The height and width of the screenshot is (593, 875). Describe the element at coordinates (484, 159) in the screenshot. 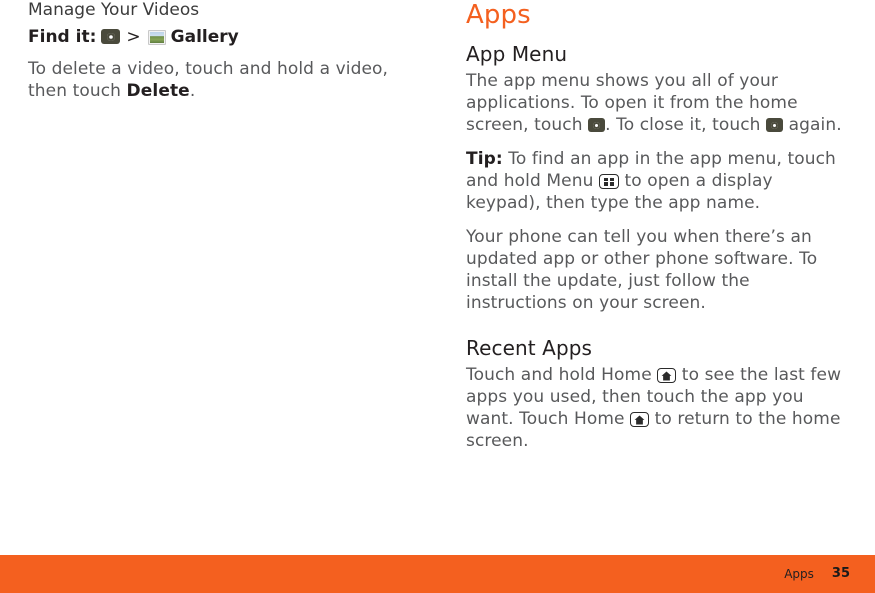

I see `tip-lead-in: Tip:` at that location.